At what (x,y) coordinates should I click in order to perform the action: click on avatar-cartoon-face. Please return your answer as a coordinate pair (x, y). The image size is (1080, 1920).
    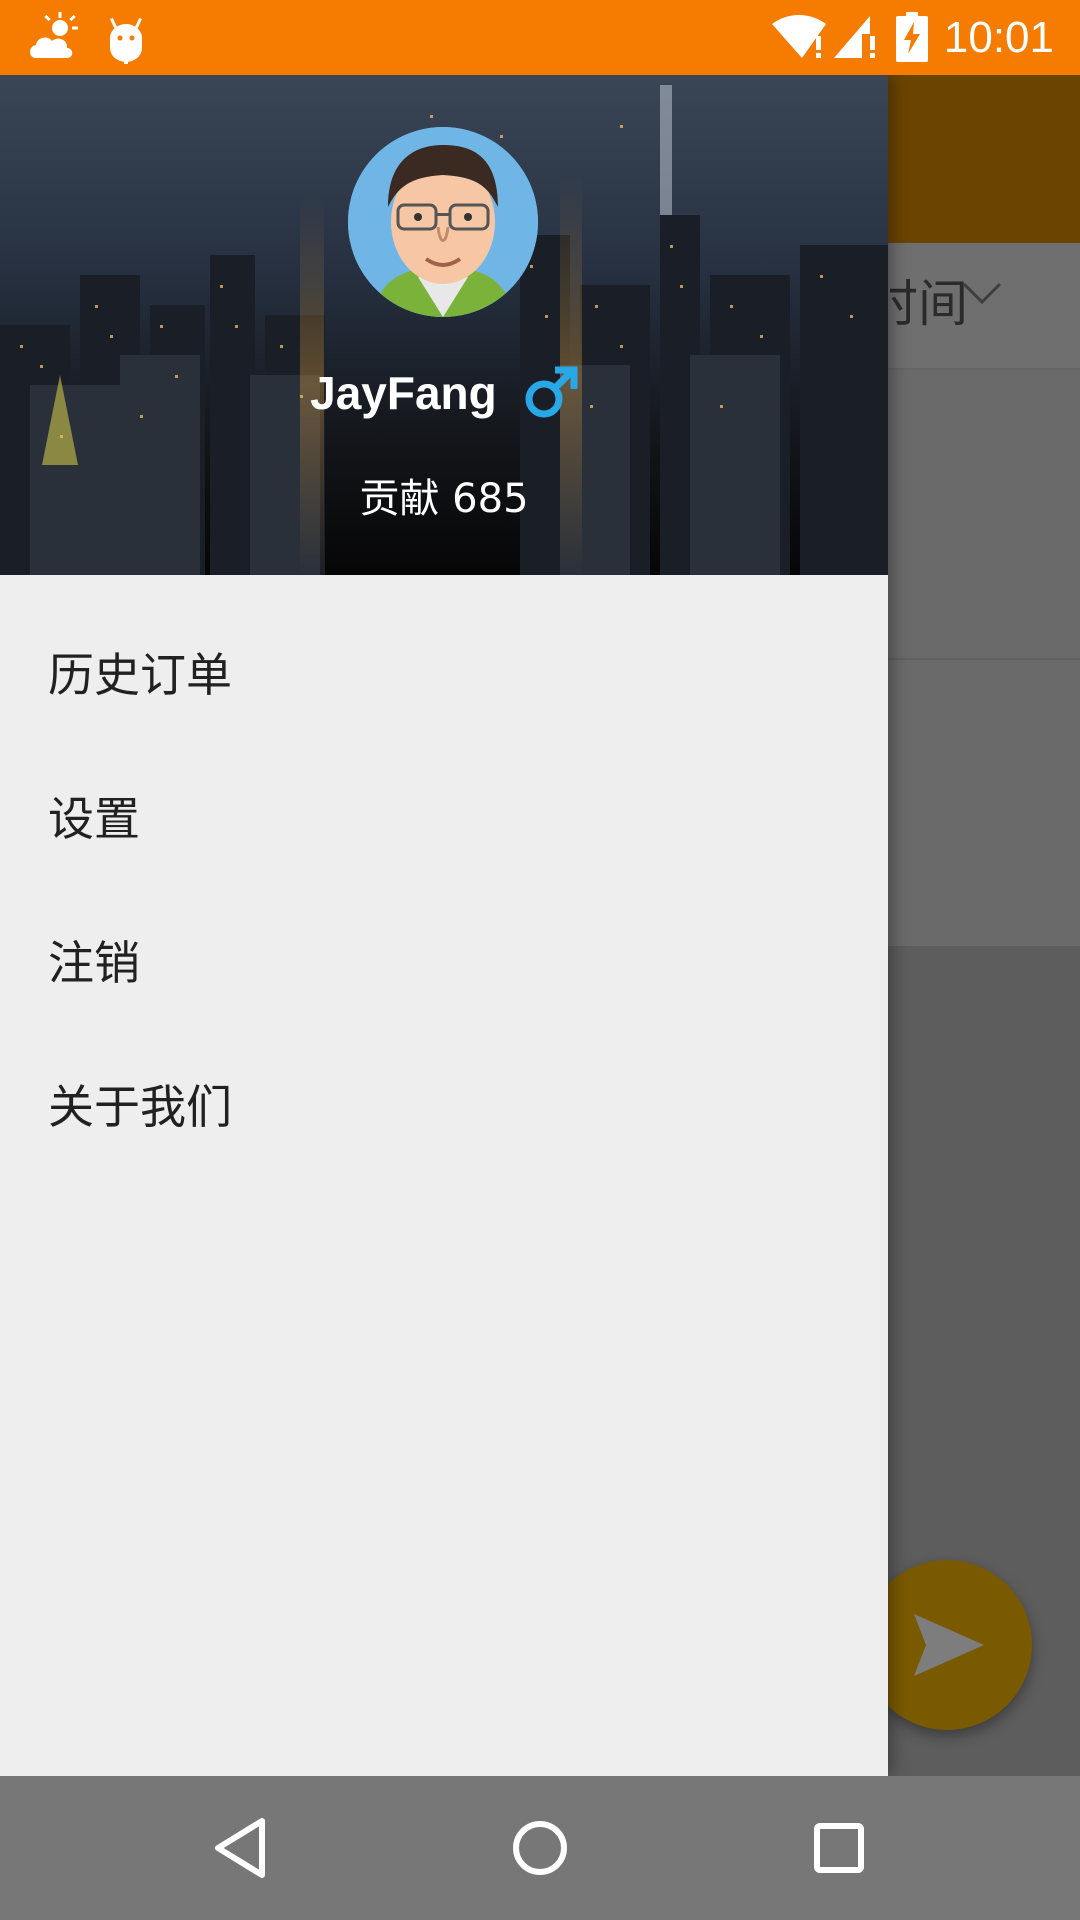
    Looking at the image, I should click on (443, 222).